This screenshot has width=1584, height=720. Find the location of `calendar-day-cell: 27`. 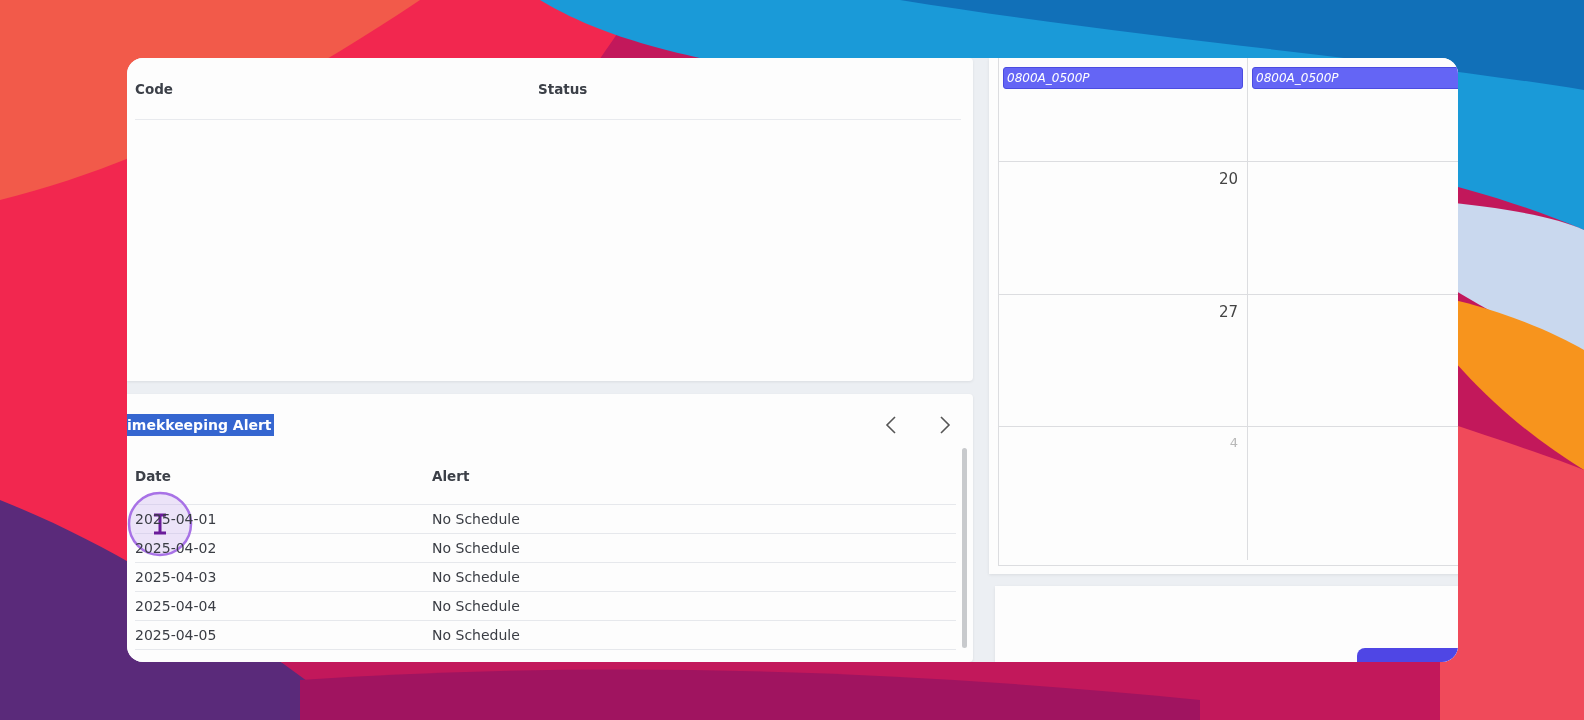

calendar-day-cell: 27 is located at coordinates (1123, 360).